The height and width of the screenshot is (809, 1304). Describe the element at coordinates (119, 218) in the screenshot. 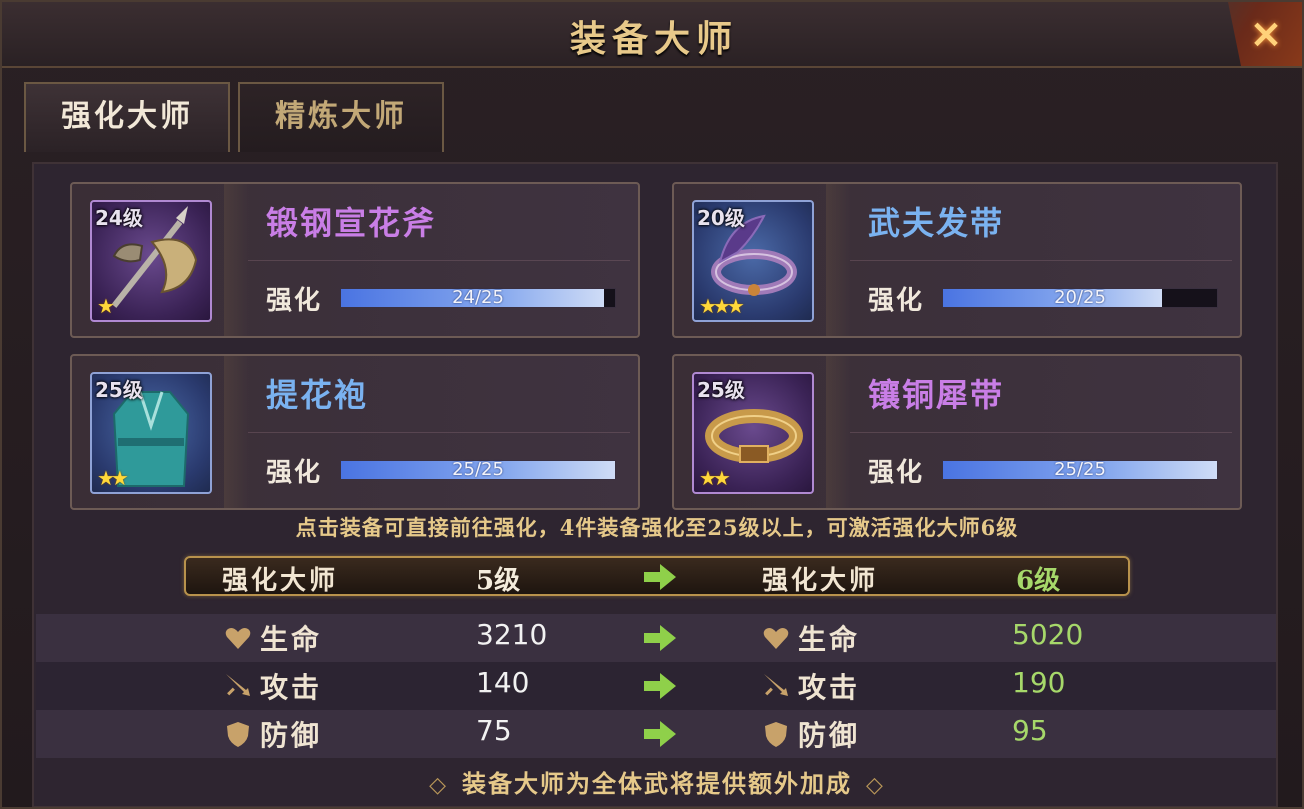

I see `equipment-level: 24级` at that location.